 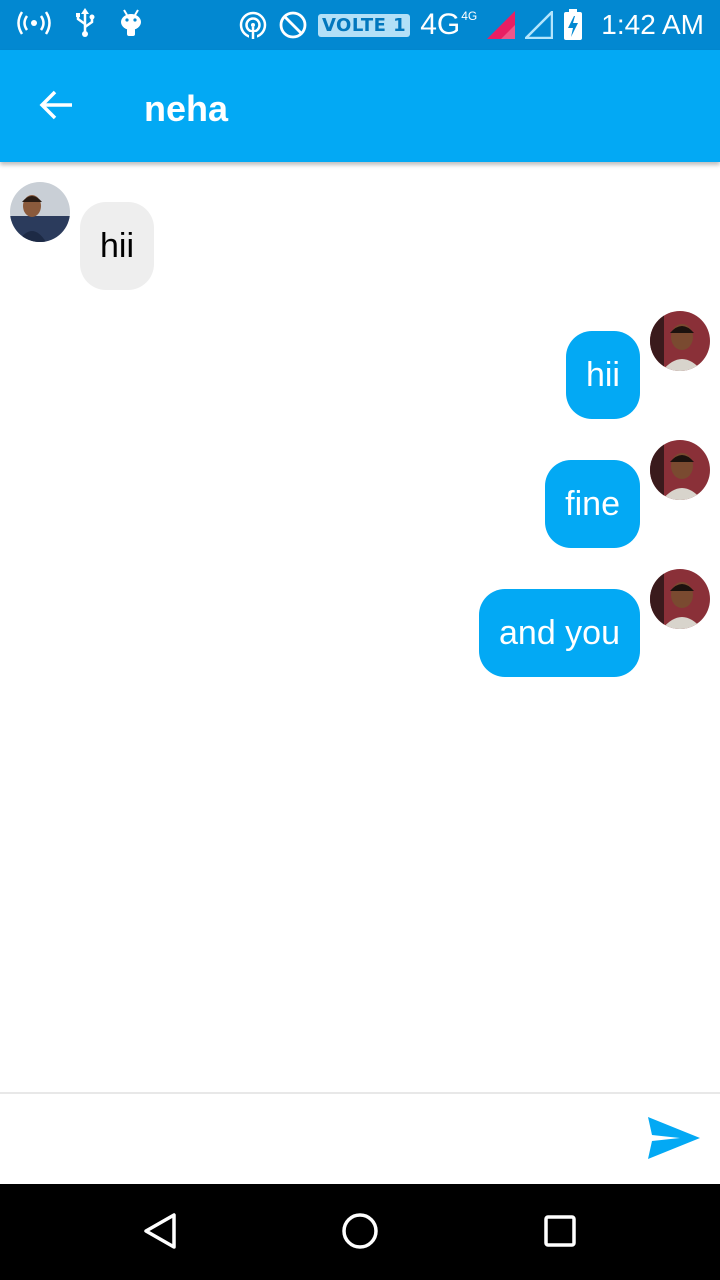 I want to click on battery-charging-icon, so click(x=573, y=25).